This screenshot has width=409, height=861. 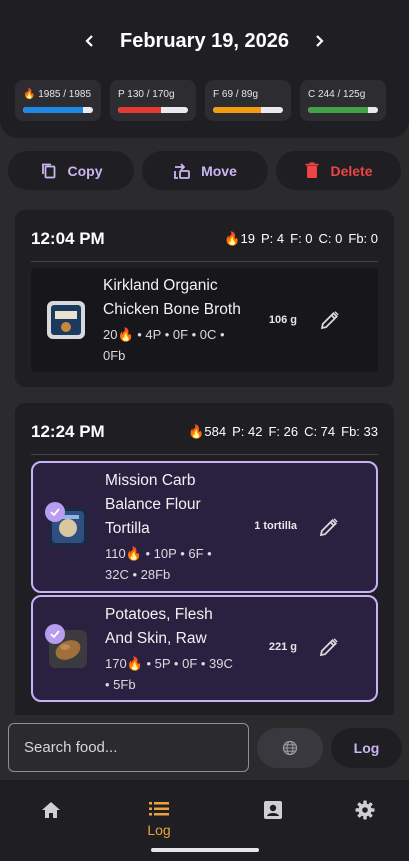 I want to click on meal-fat: F: 0, so click(x=301, y=238).